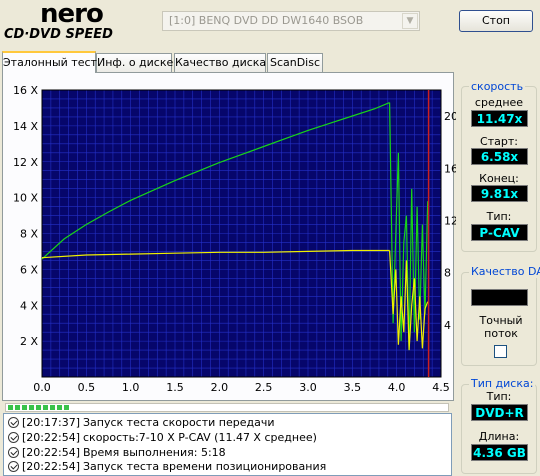  Describe the element at coordinates (497, 86) in the screenshot. I see `speed-group-title: скорость` at that location.